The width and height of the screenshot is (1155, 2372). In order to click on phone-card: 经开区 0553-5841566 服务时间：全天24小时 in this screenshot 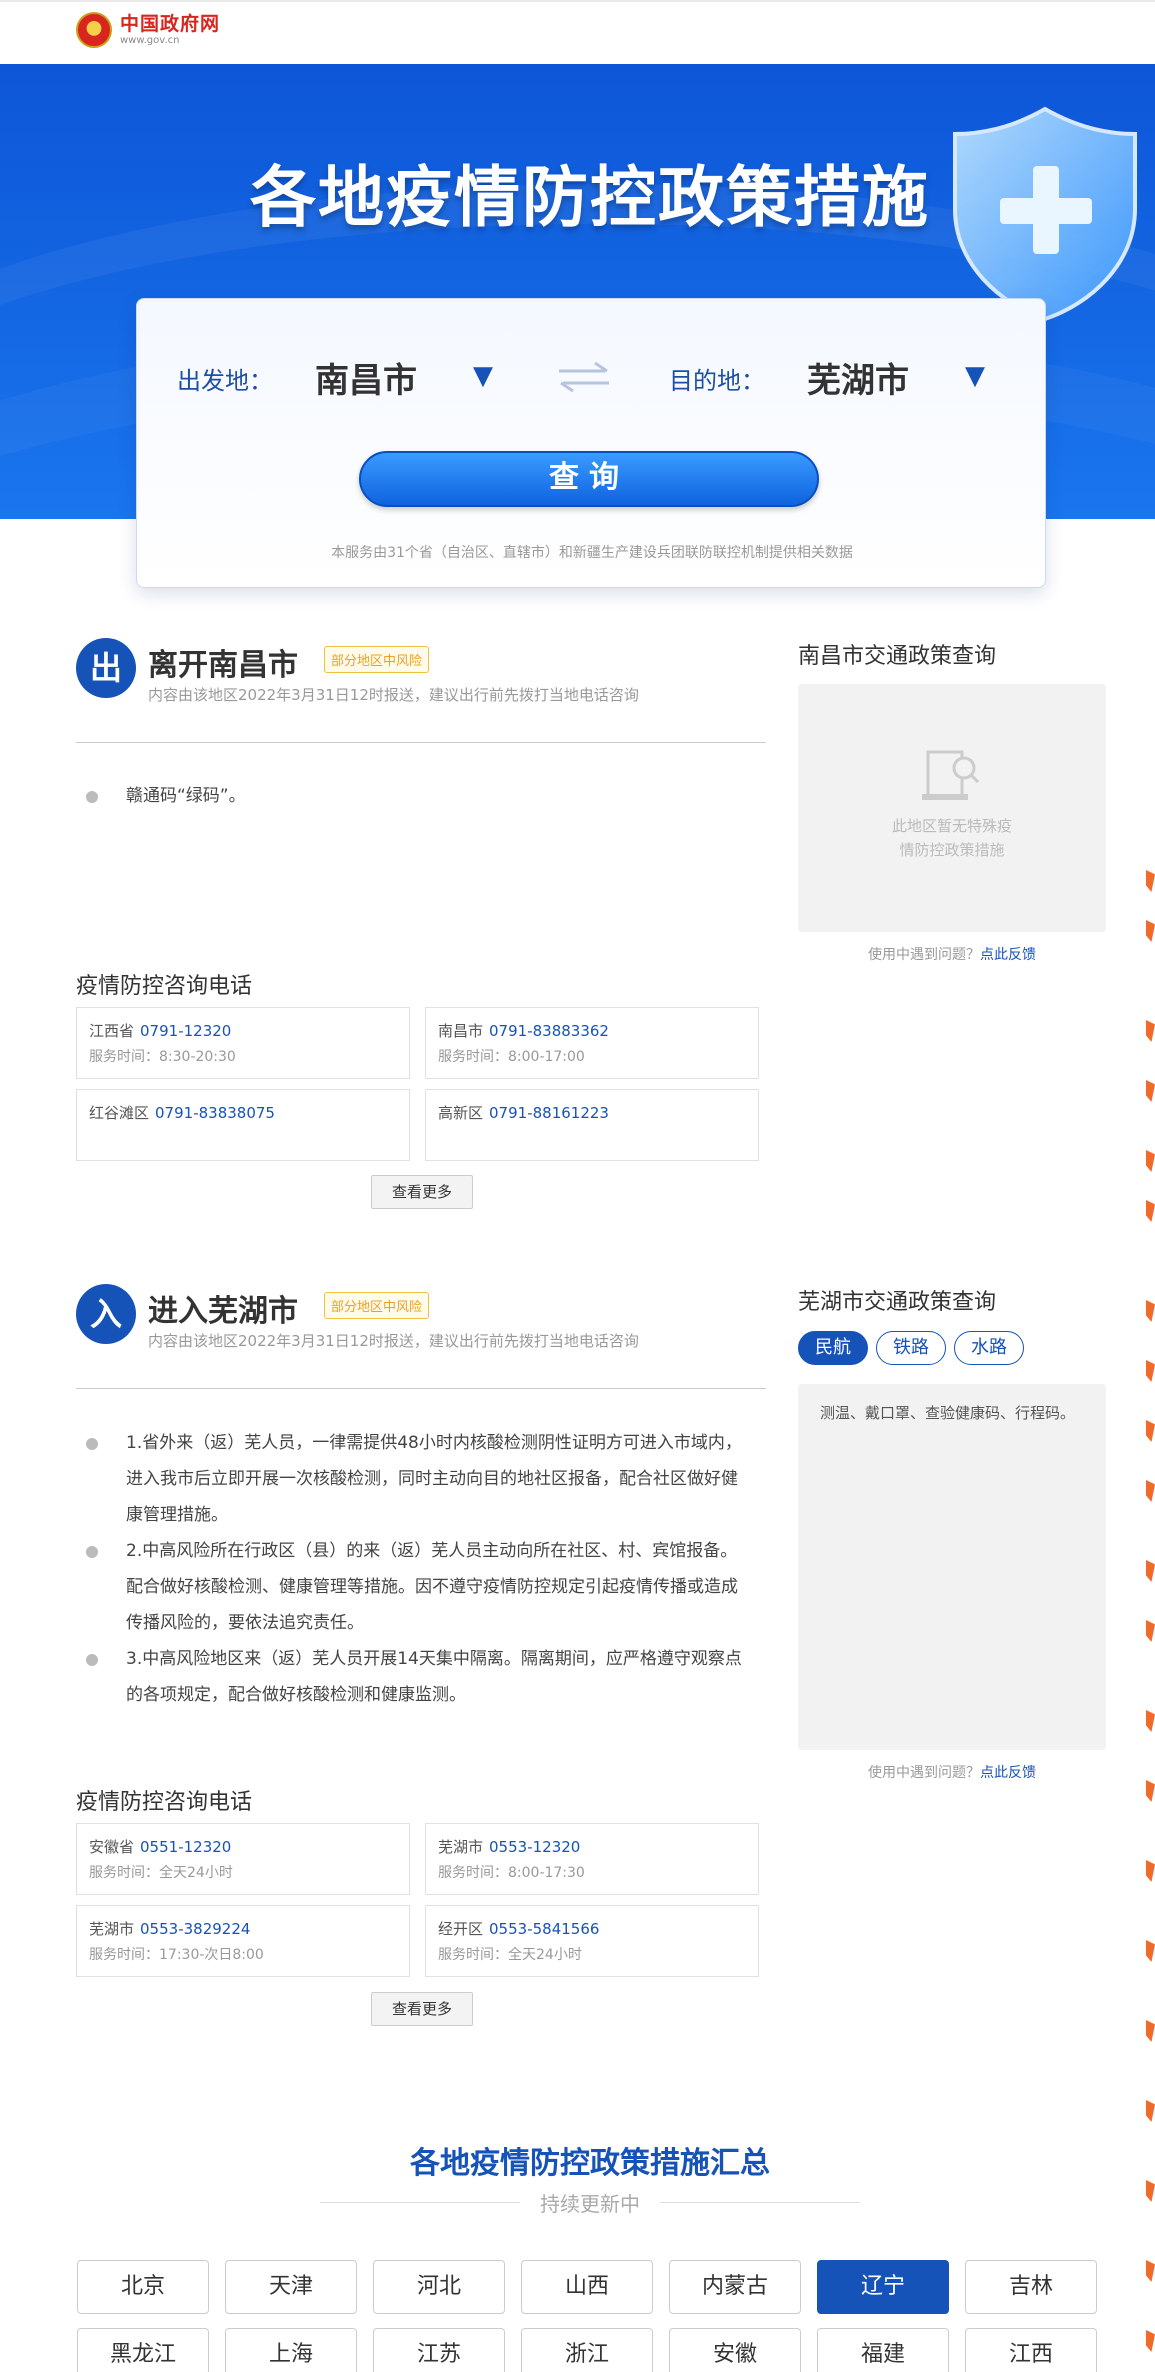, I will do `click(592, 1941)`.